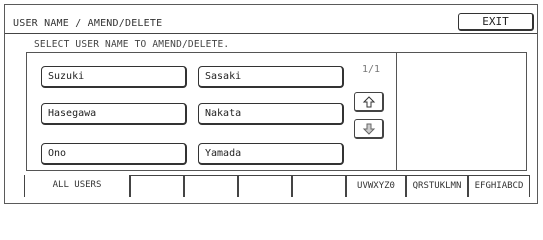 The width and height of the screenshot is (543, 240). Describe the element at coordinates (77, 186) in the screenshot. I see `tab-all-users: ALL USERS` at that location.